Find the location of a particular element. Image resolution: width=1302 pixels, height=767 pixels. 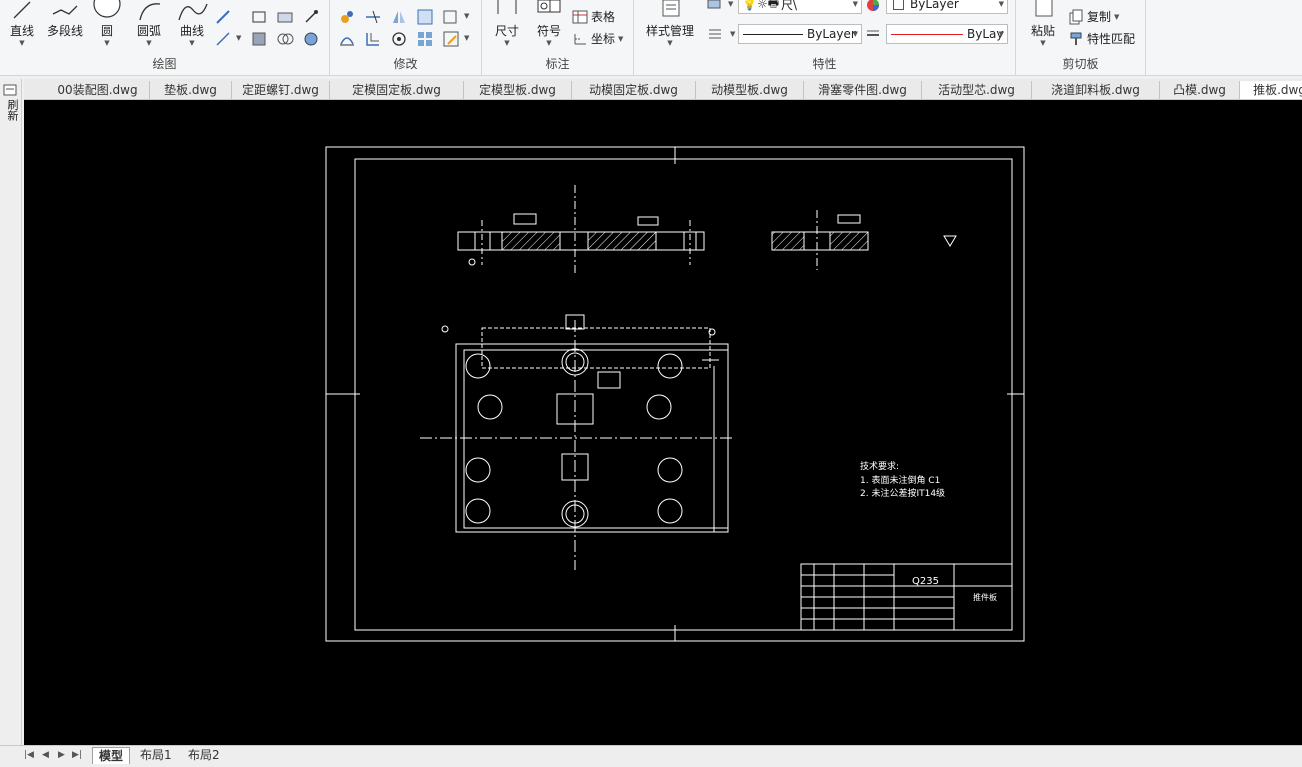

linetype-dropdown: ByLayer ▼ is located at coordinates (800, 34).